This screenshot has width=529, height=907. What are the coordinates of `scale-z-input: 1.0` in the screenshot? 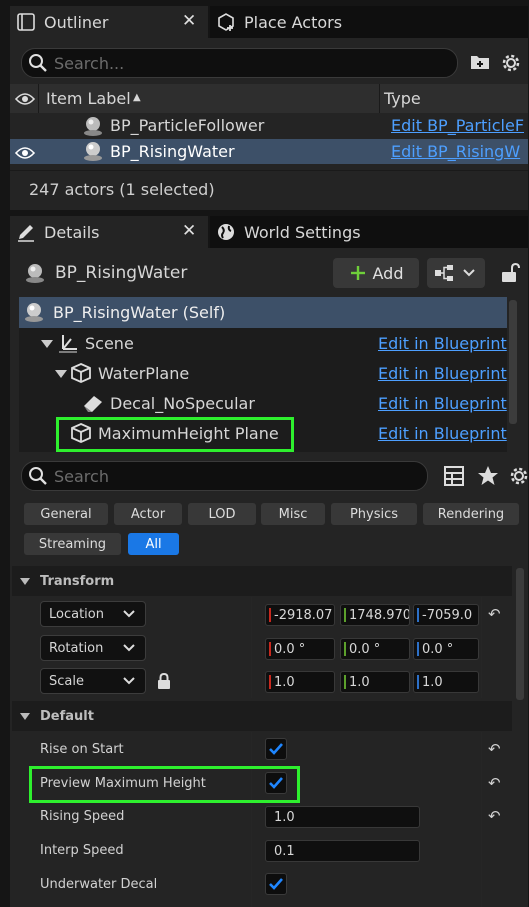 It's located at (446, 682).